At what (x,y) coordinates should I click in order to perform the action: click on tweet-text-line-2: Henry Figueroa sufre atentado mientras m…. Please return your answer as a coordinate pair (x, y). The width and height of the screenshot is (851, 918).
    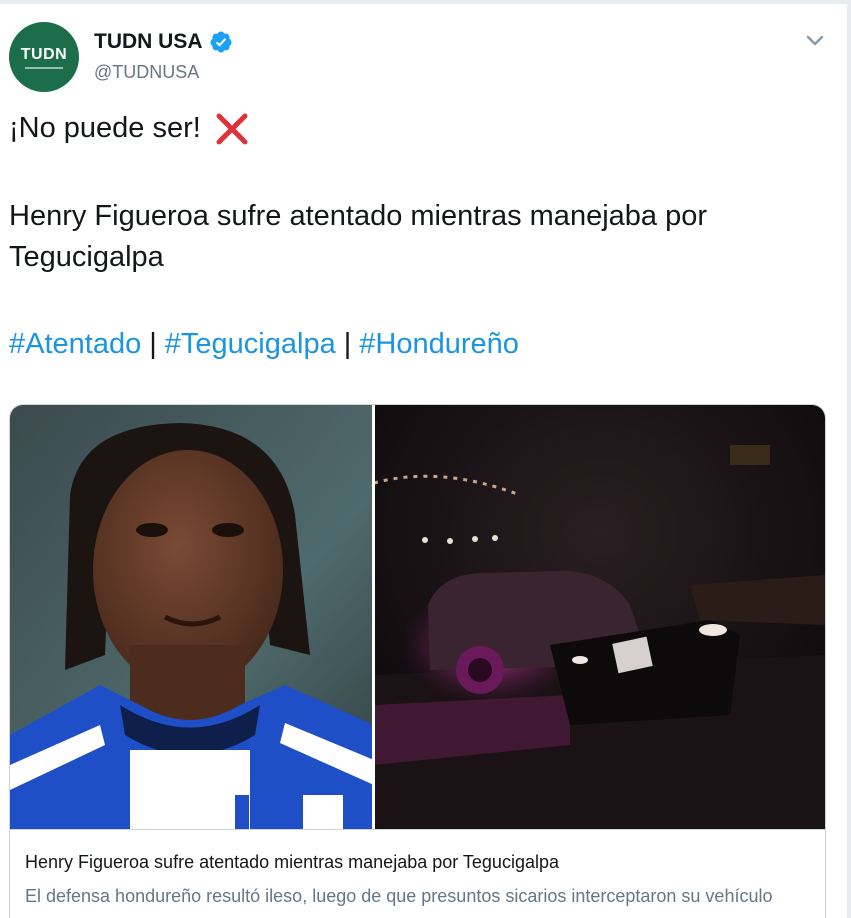
    Looking at the image, I should click on (358, 236).